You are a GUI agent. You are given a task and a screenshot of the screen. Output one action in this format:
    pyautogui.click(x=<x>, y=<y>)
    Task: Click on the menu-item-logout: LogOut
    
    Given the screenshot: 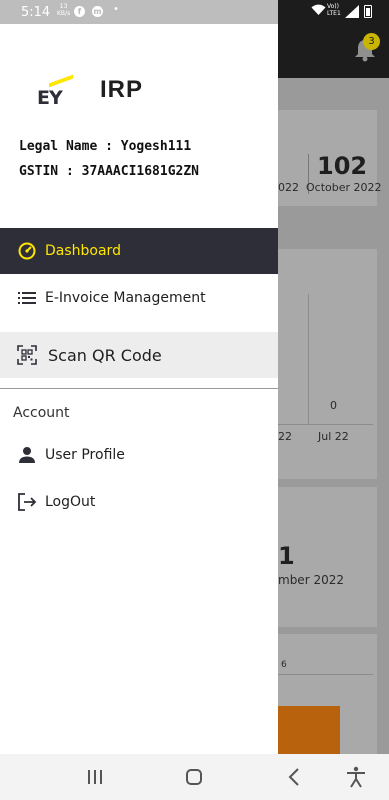 What is the action you would take?
    pyautogui.click(x=139, y=502)
    